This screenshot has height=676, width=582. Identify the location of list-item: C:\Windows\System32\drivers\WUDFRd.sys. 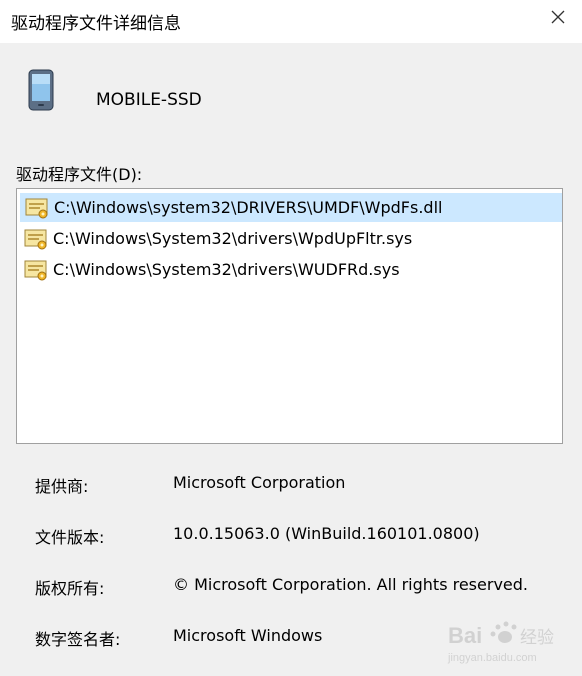
(291, 269).